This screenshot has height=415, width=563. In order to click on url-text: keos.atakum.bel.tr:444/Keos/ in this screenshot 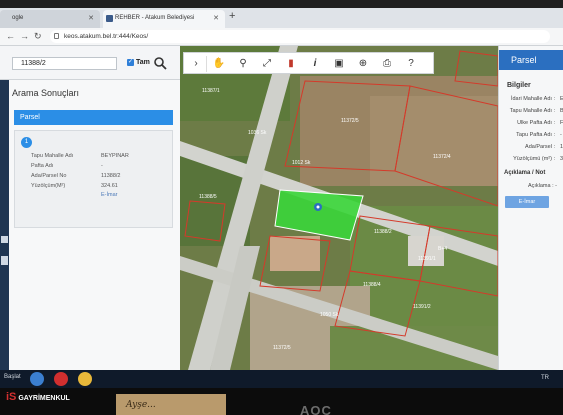, I will do `click(106, 36)`.